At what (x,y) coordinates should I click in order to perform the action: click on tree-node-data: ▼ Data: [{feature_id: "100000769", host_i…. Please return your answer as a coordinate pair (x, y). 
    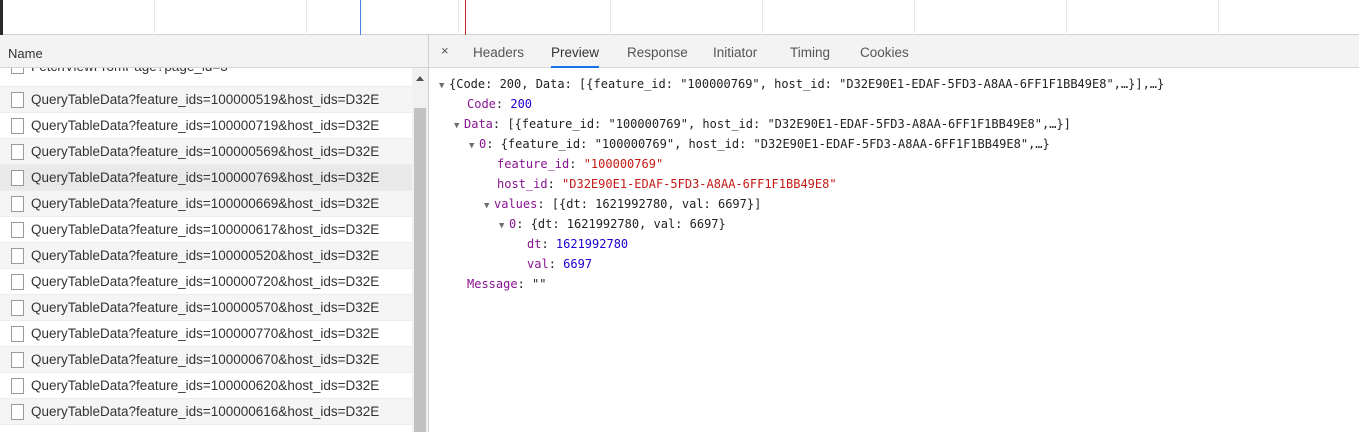
    Looking at the image, I should click on (762, 127).